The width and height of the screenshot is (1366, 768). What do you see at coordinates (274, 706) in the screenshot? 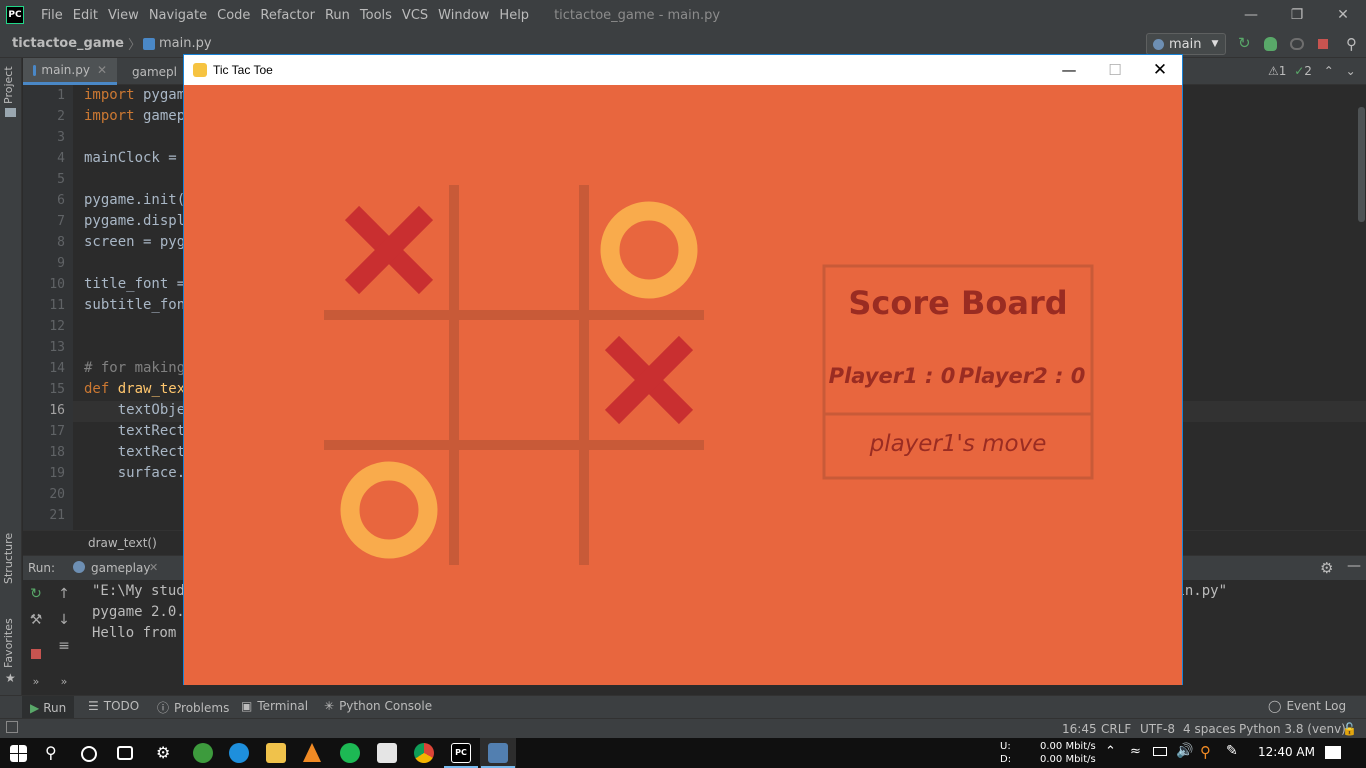
I see `tool-tab-terminal: ▣ Terminal` at bounding box center [274, 706].